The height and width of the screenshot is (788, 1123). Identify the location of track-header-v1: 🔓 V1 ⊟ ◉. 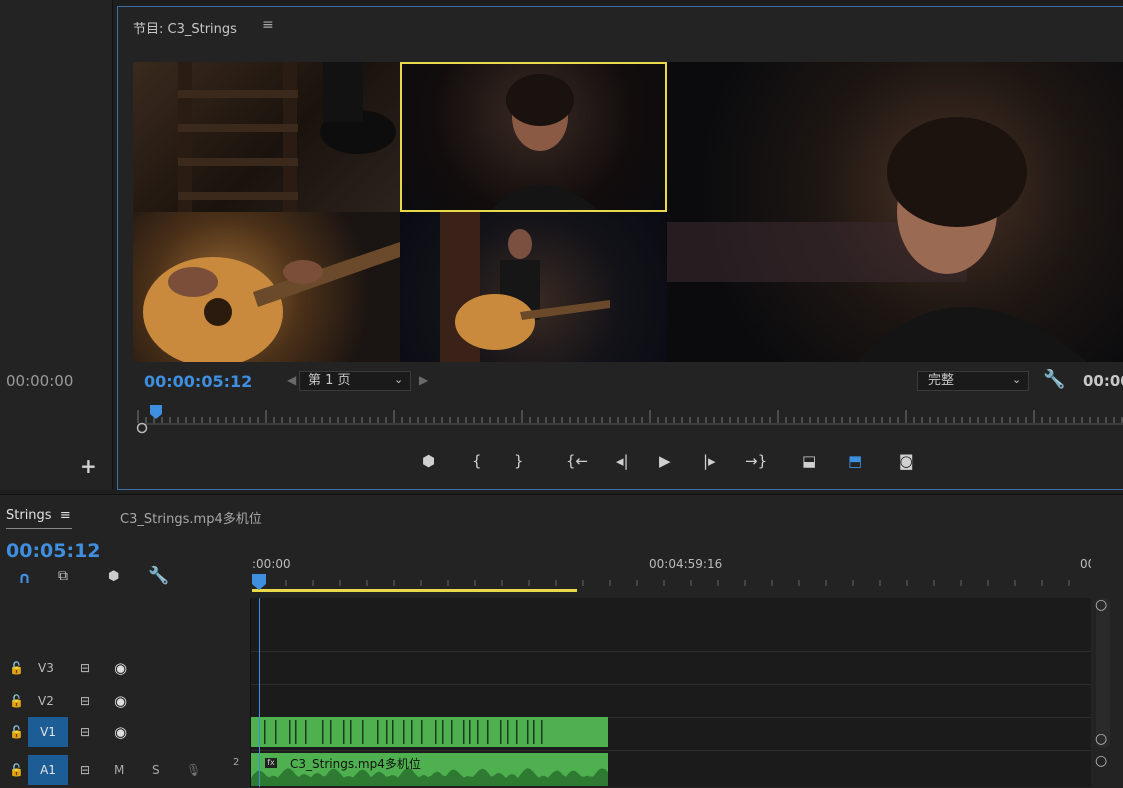
(125, 732).